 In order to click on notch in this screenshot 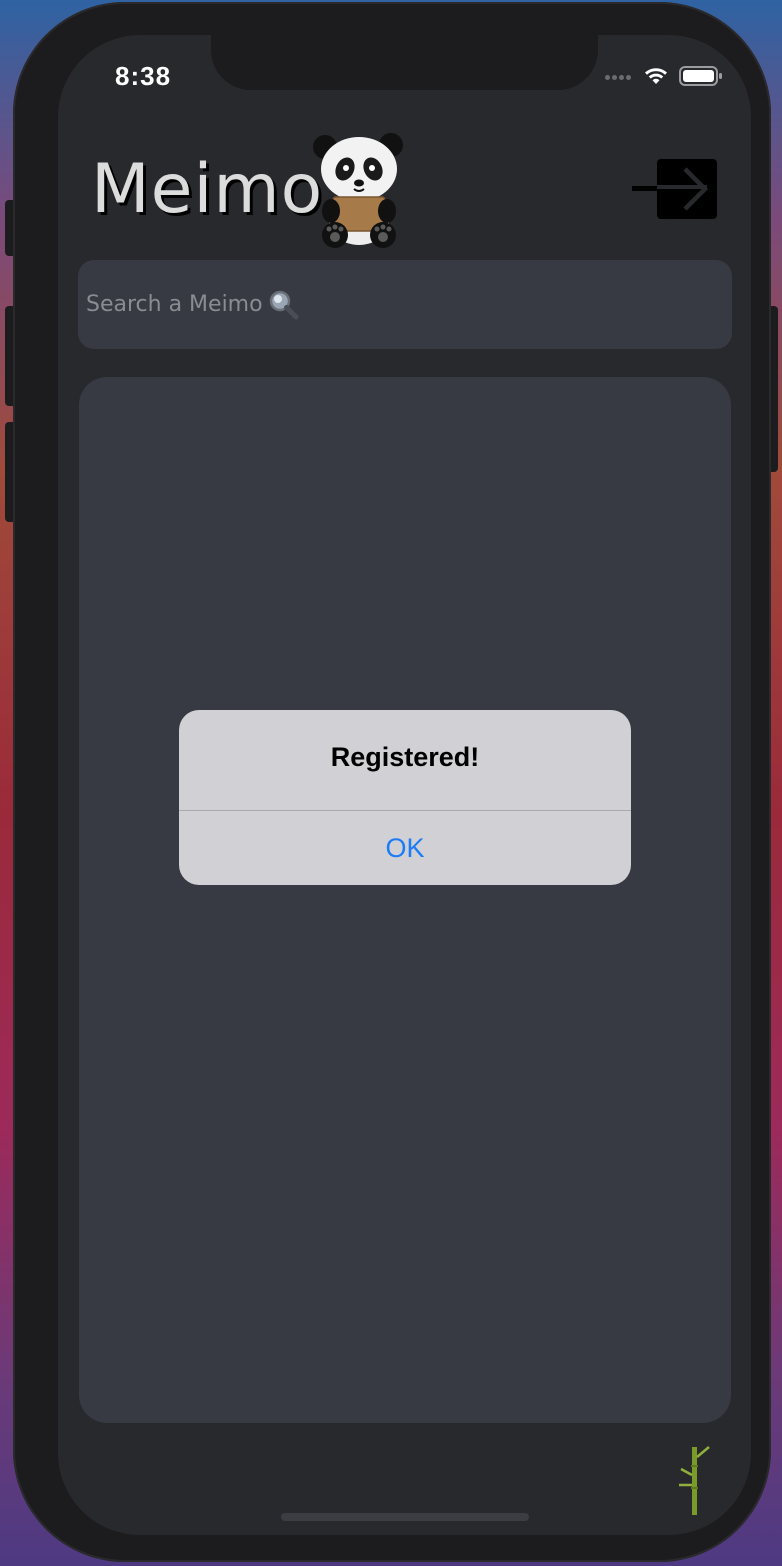, I will do `click(404, 62)`.